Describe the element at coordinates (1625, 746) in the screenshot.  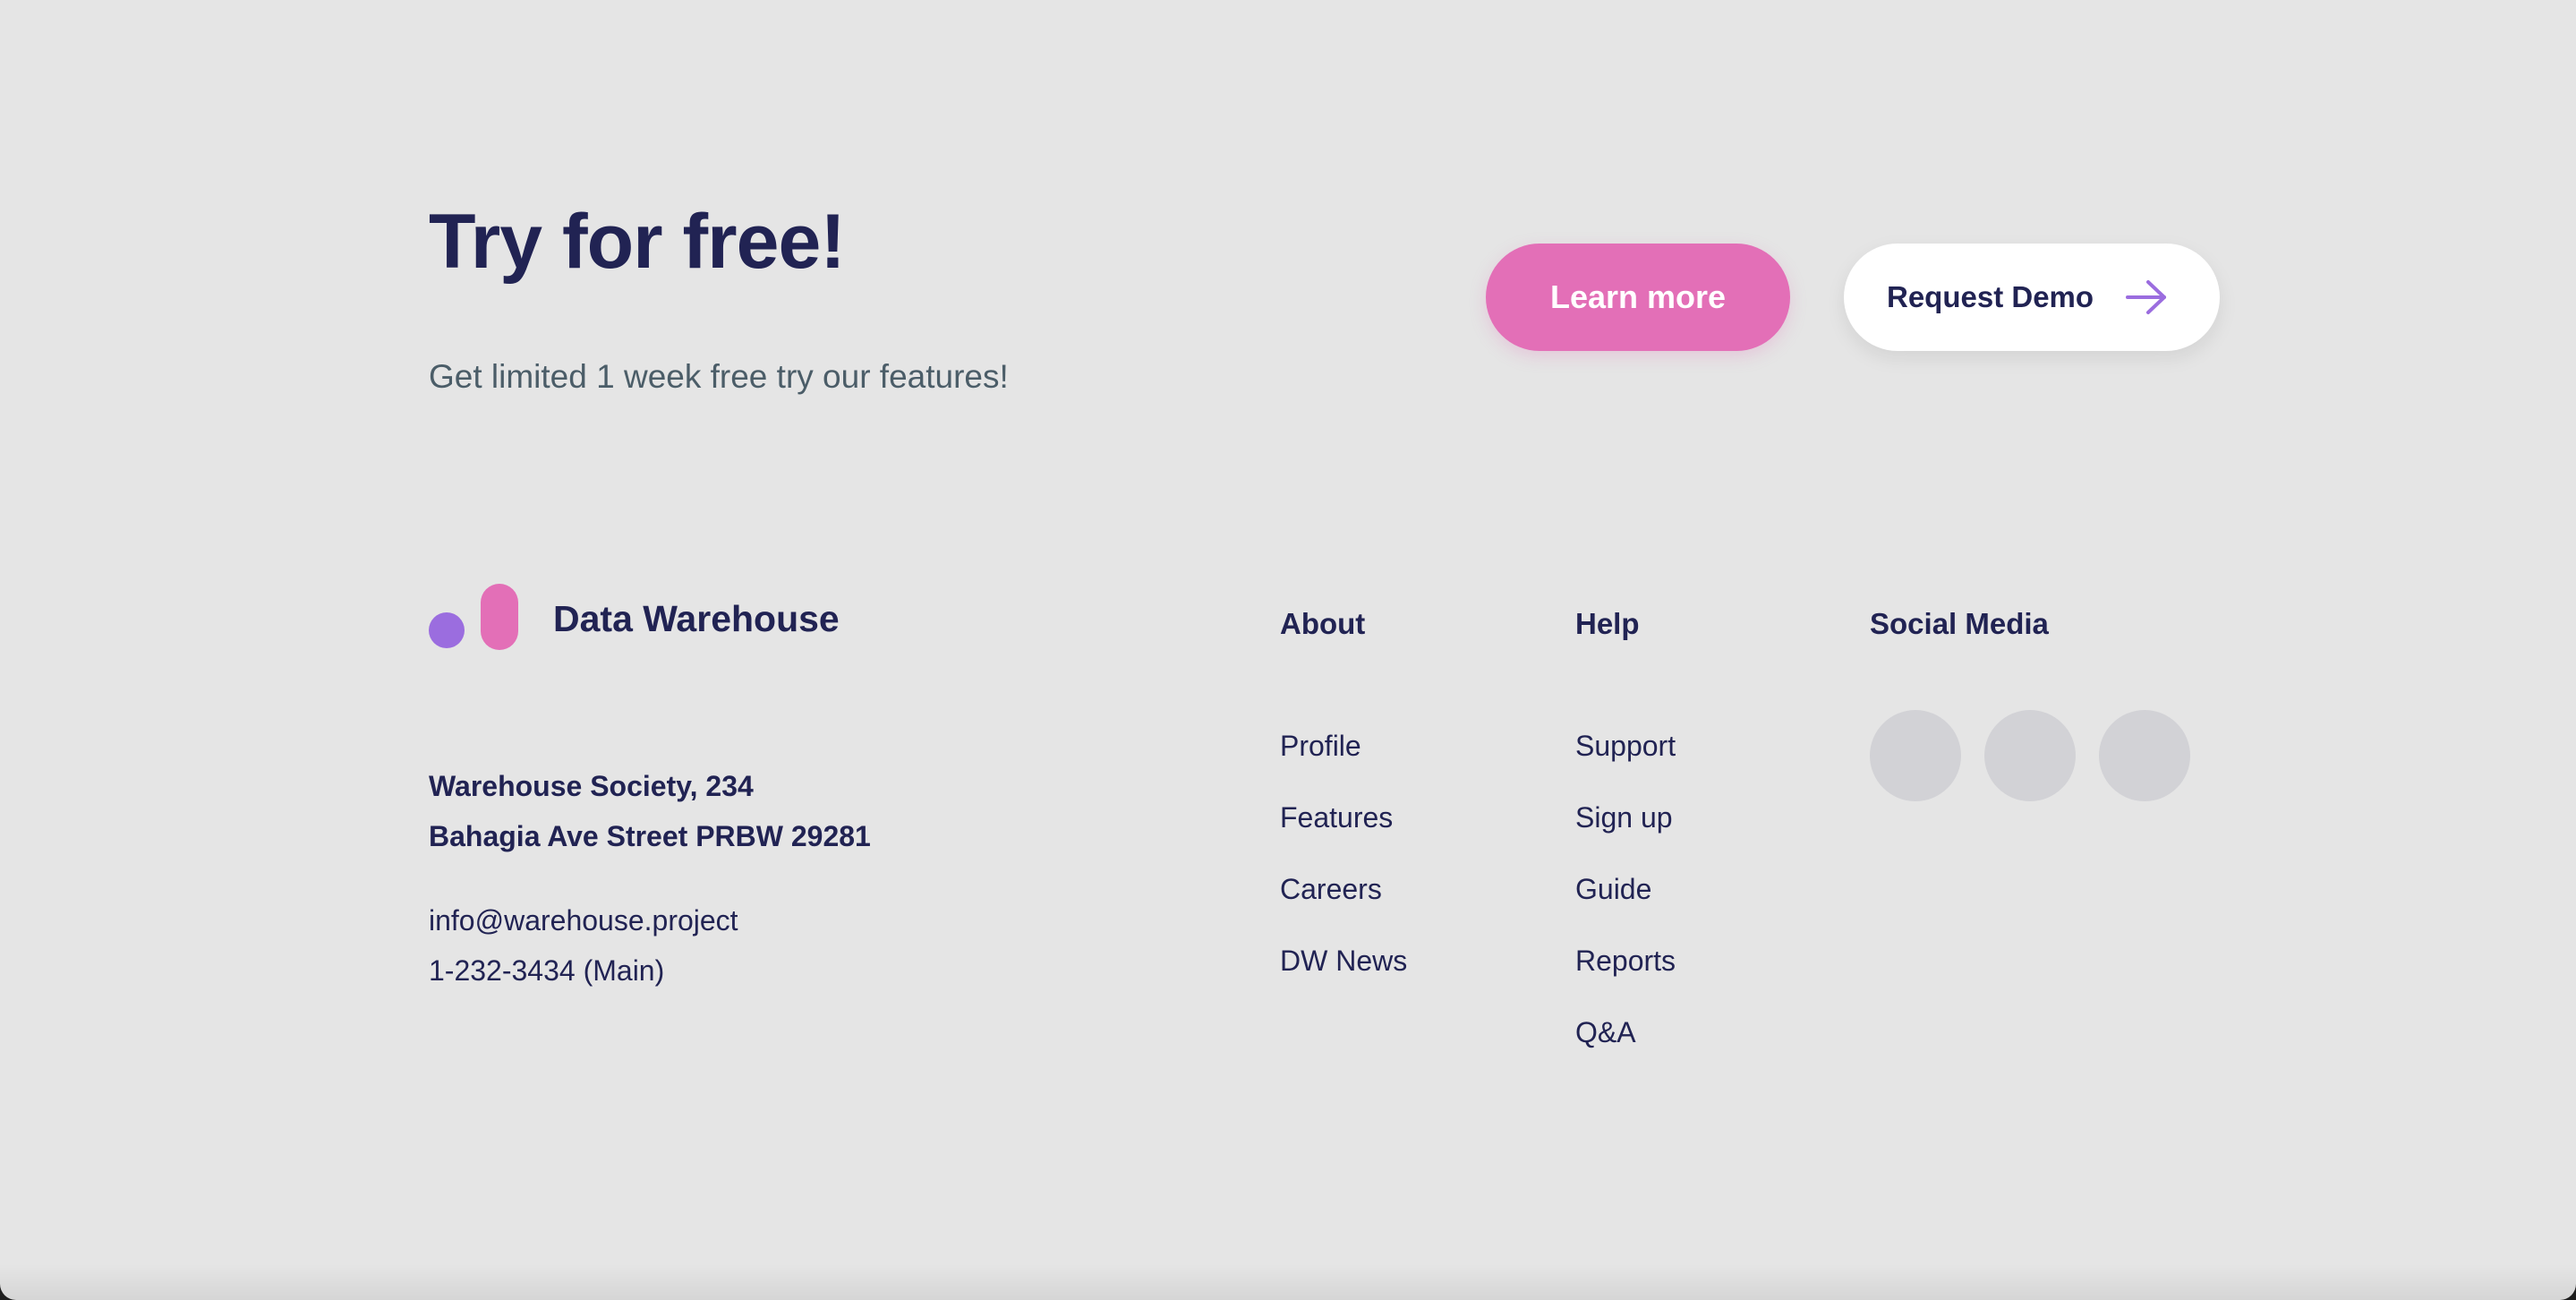
I see `help-link-support: Support` at that location.